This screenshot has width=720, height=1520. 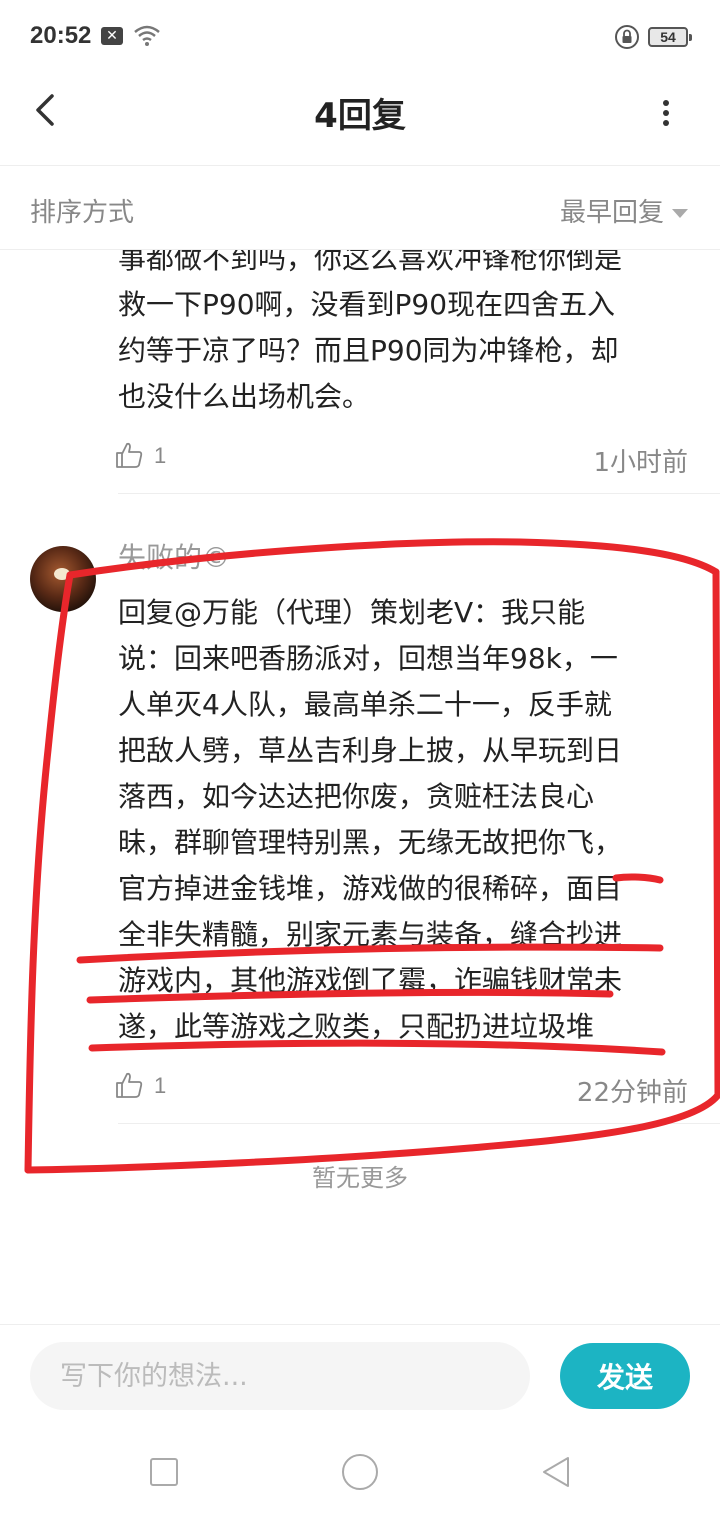 I want to click on triangle-back-nav-icon, so click(x=556, y=1472).